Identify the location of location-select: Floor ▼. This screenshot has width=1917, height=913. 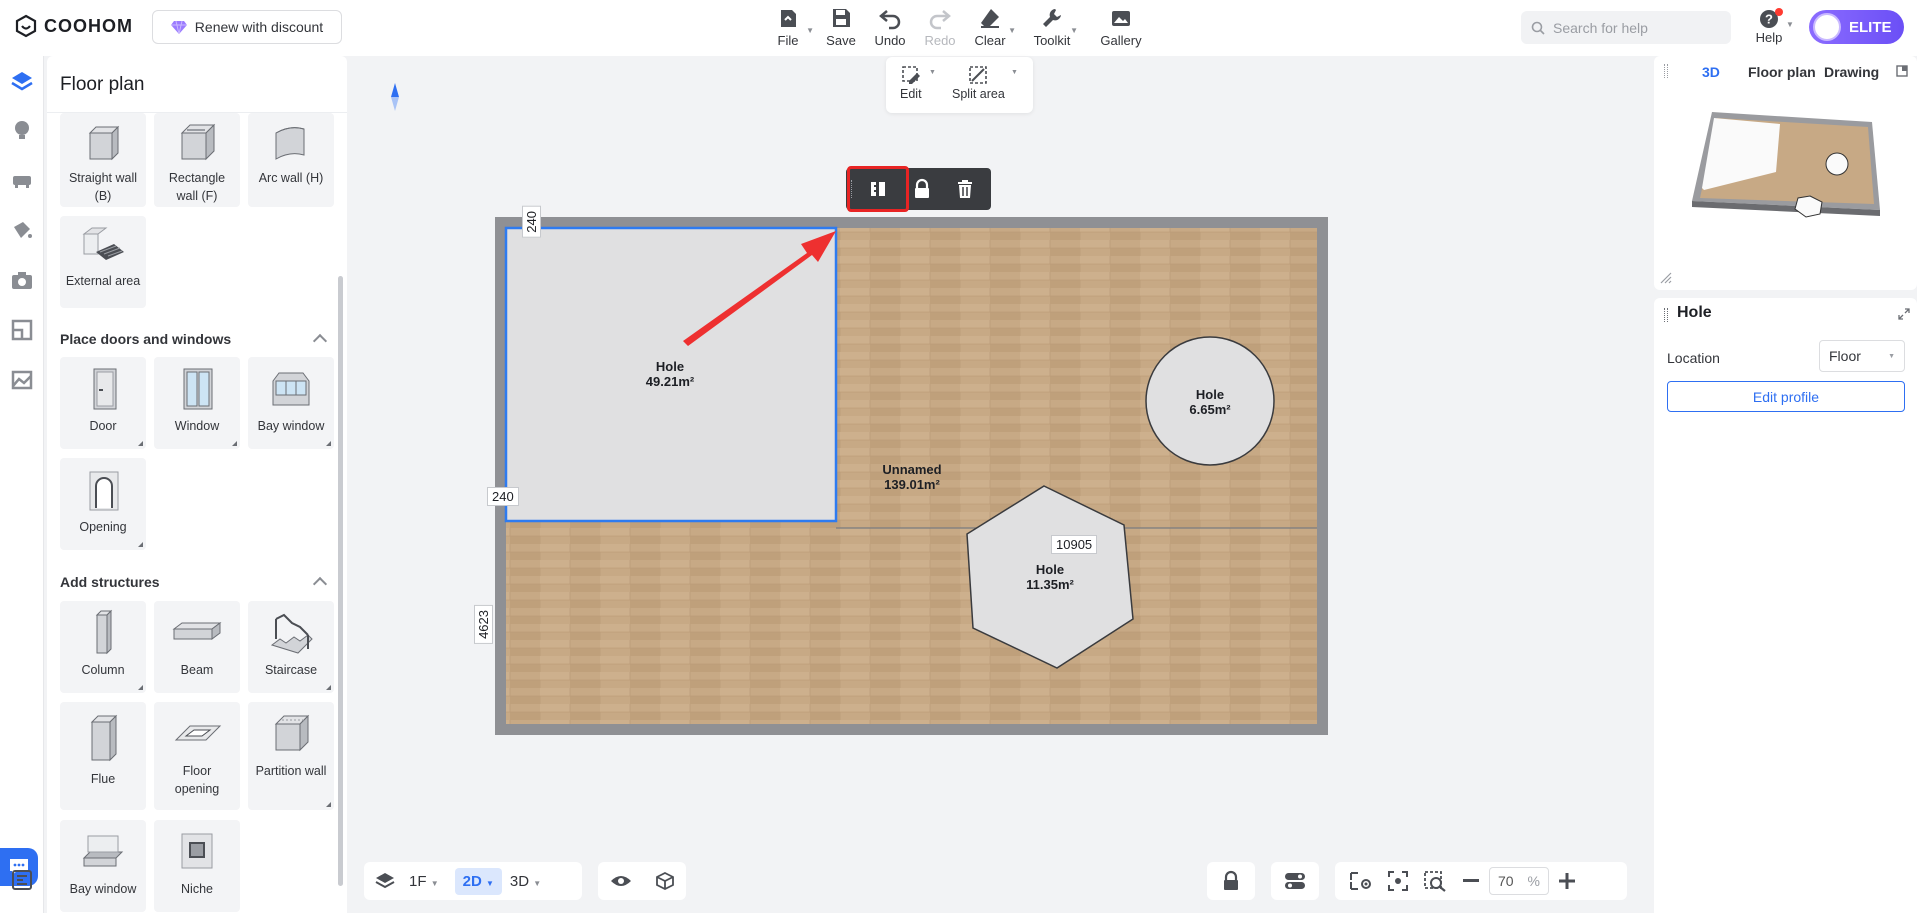
(1862, 356).